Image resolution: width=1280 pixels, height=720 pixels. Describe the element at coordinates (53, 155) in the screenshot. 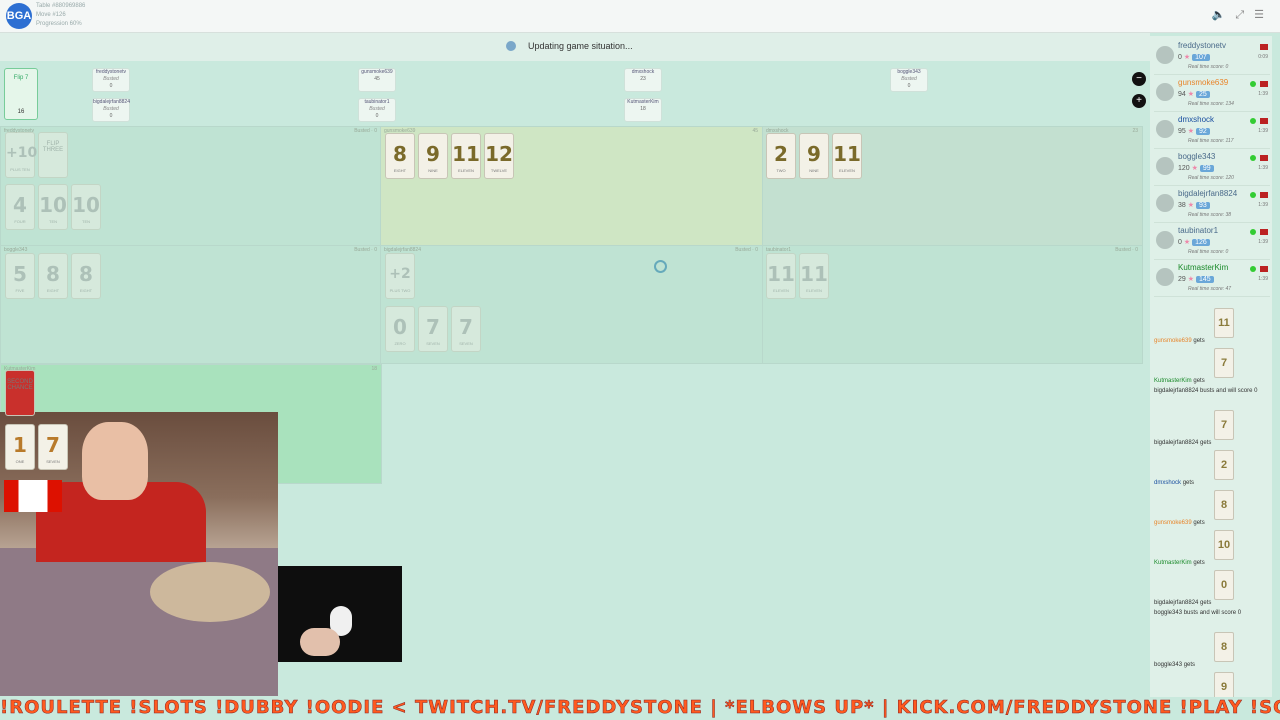

I see `card-flip-three: FLIP THREE` at that location.